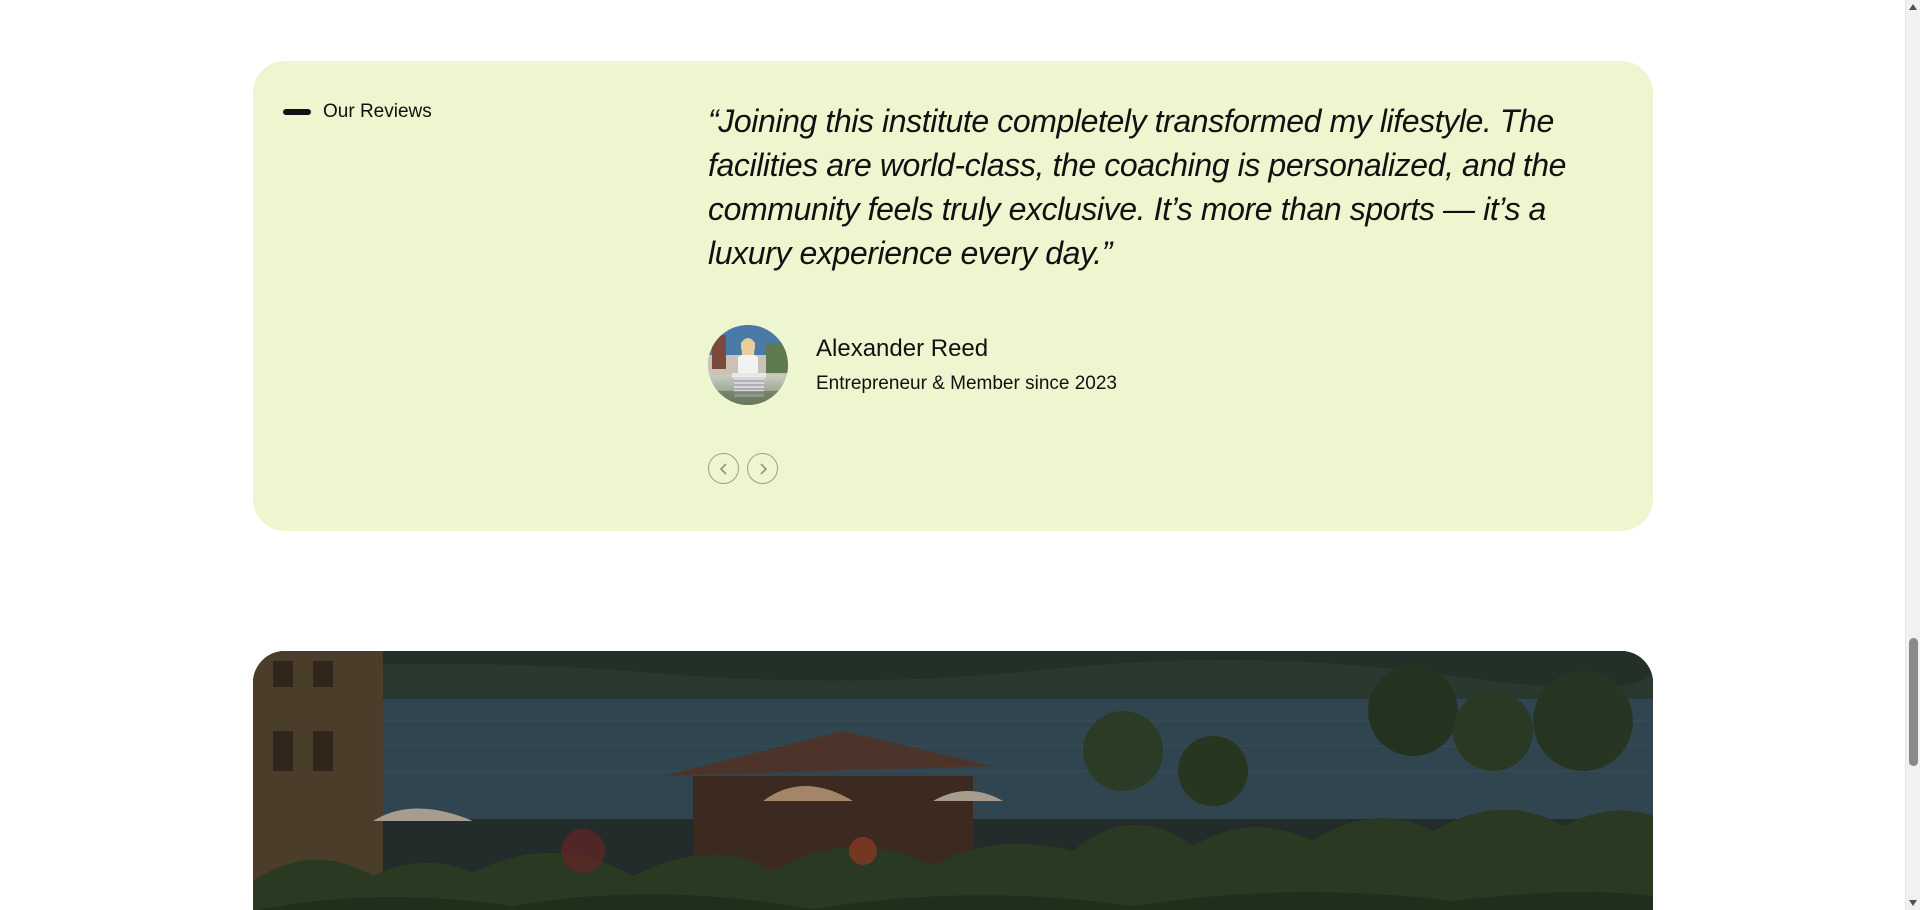 This screenshot has height=910, width=1920. What do you see at coordinates (748, 365) in the screenshot?
I see `avatar` at bounding box center [748, 365].